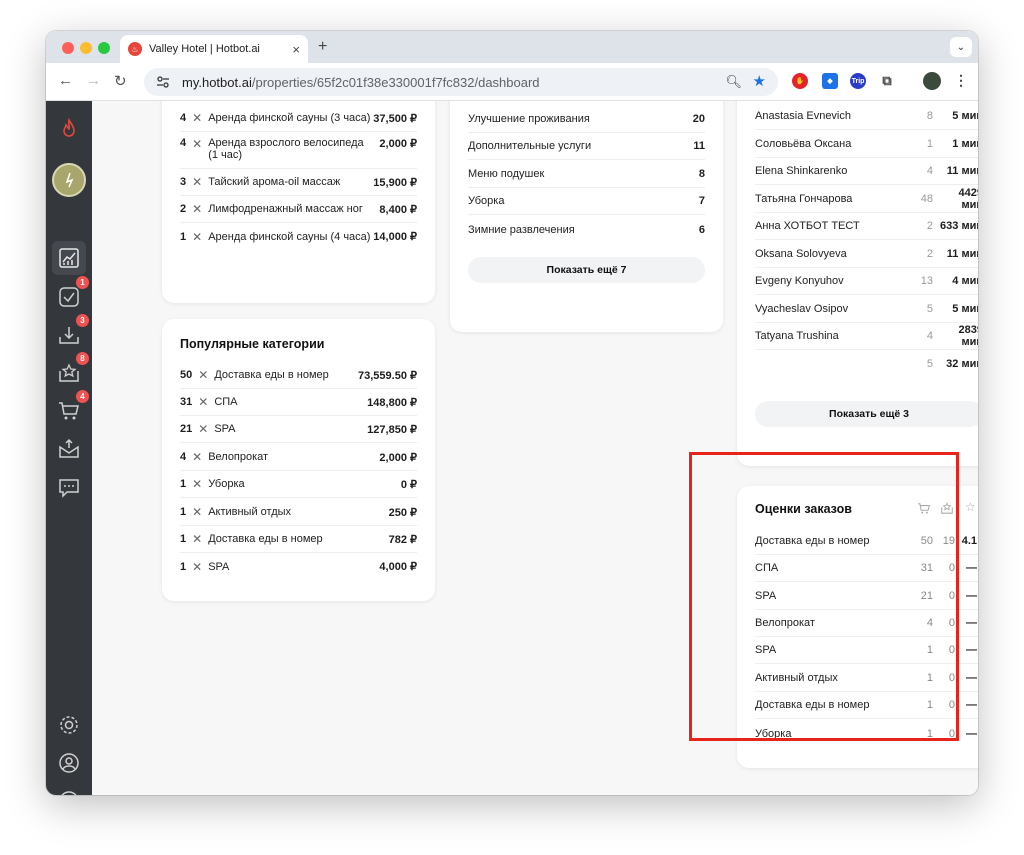  I want to click on category-row: 50 ✕ Доставка еды в номер 73,559.50 ₽, so click(298, 375).